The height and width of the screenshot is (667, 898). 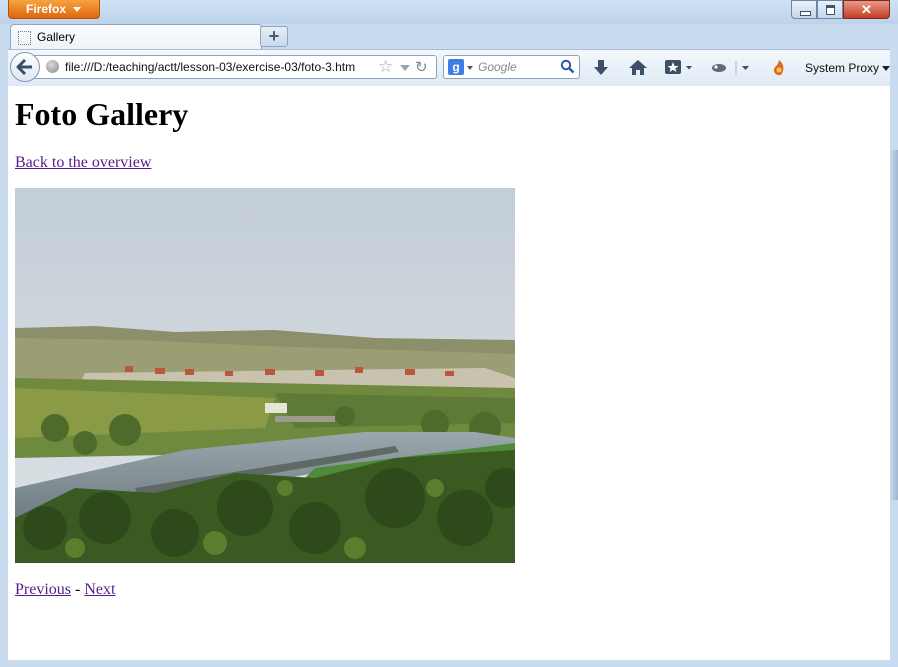 I want to click on plus-icon: +, so click(x=274, y=36).